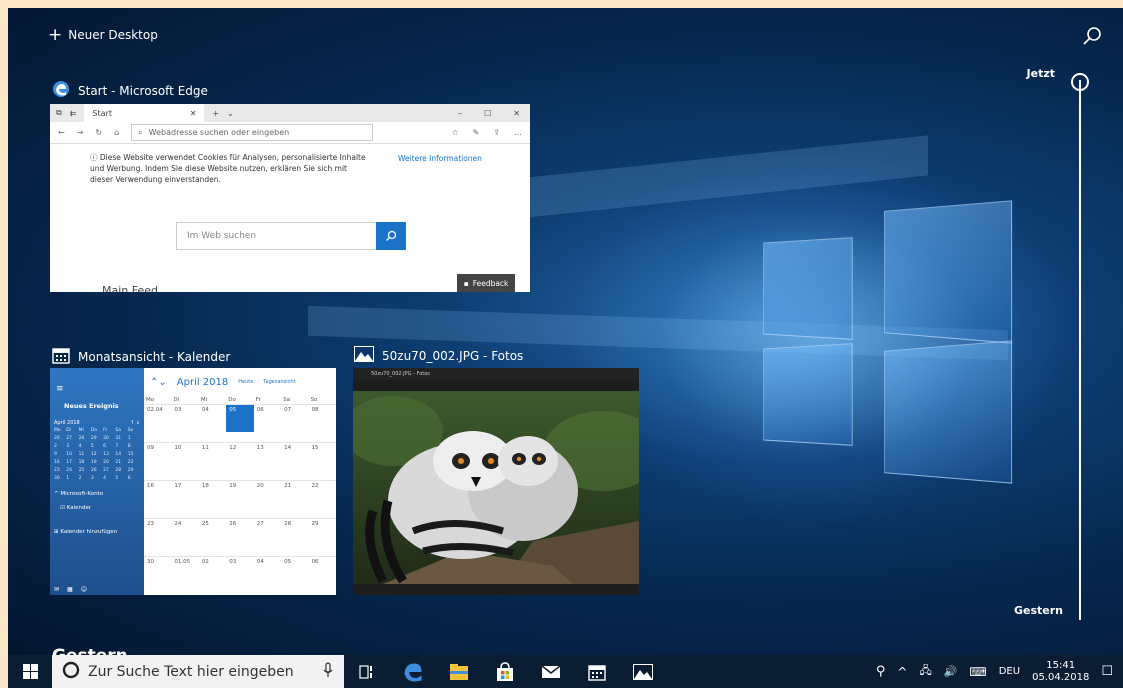  Describe the element at coordinates (60, 438) in the screenshot. I see `mini-calendar-day: 26` at that location.